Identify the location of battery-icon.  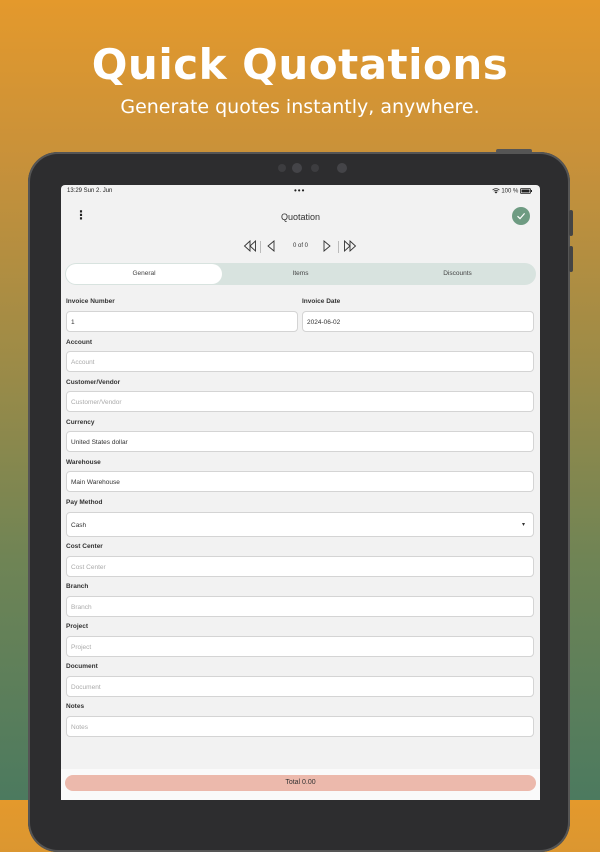
(526, 191).